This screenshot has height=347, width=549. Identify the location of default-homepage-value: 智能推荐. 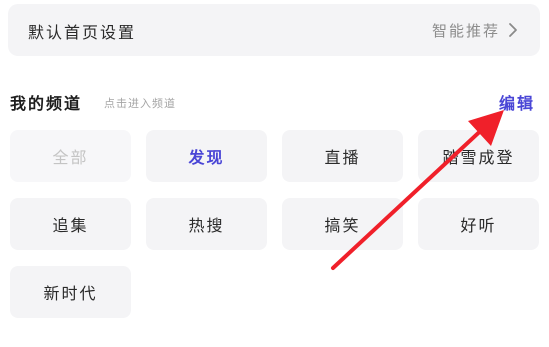
(465, 31).